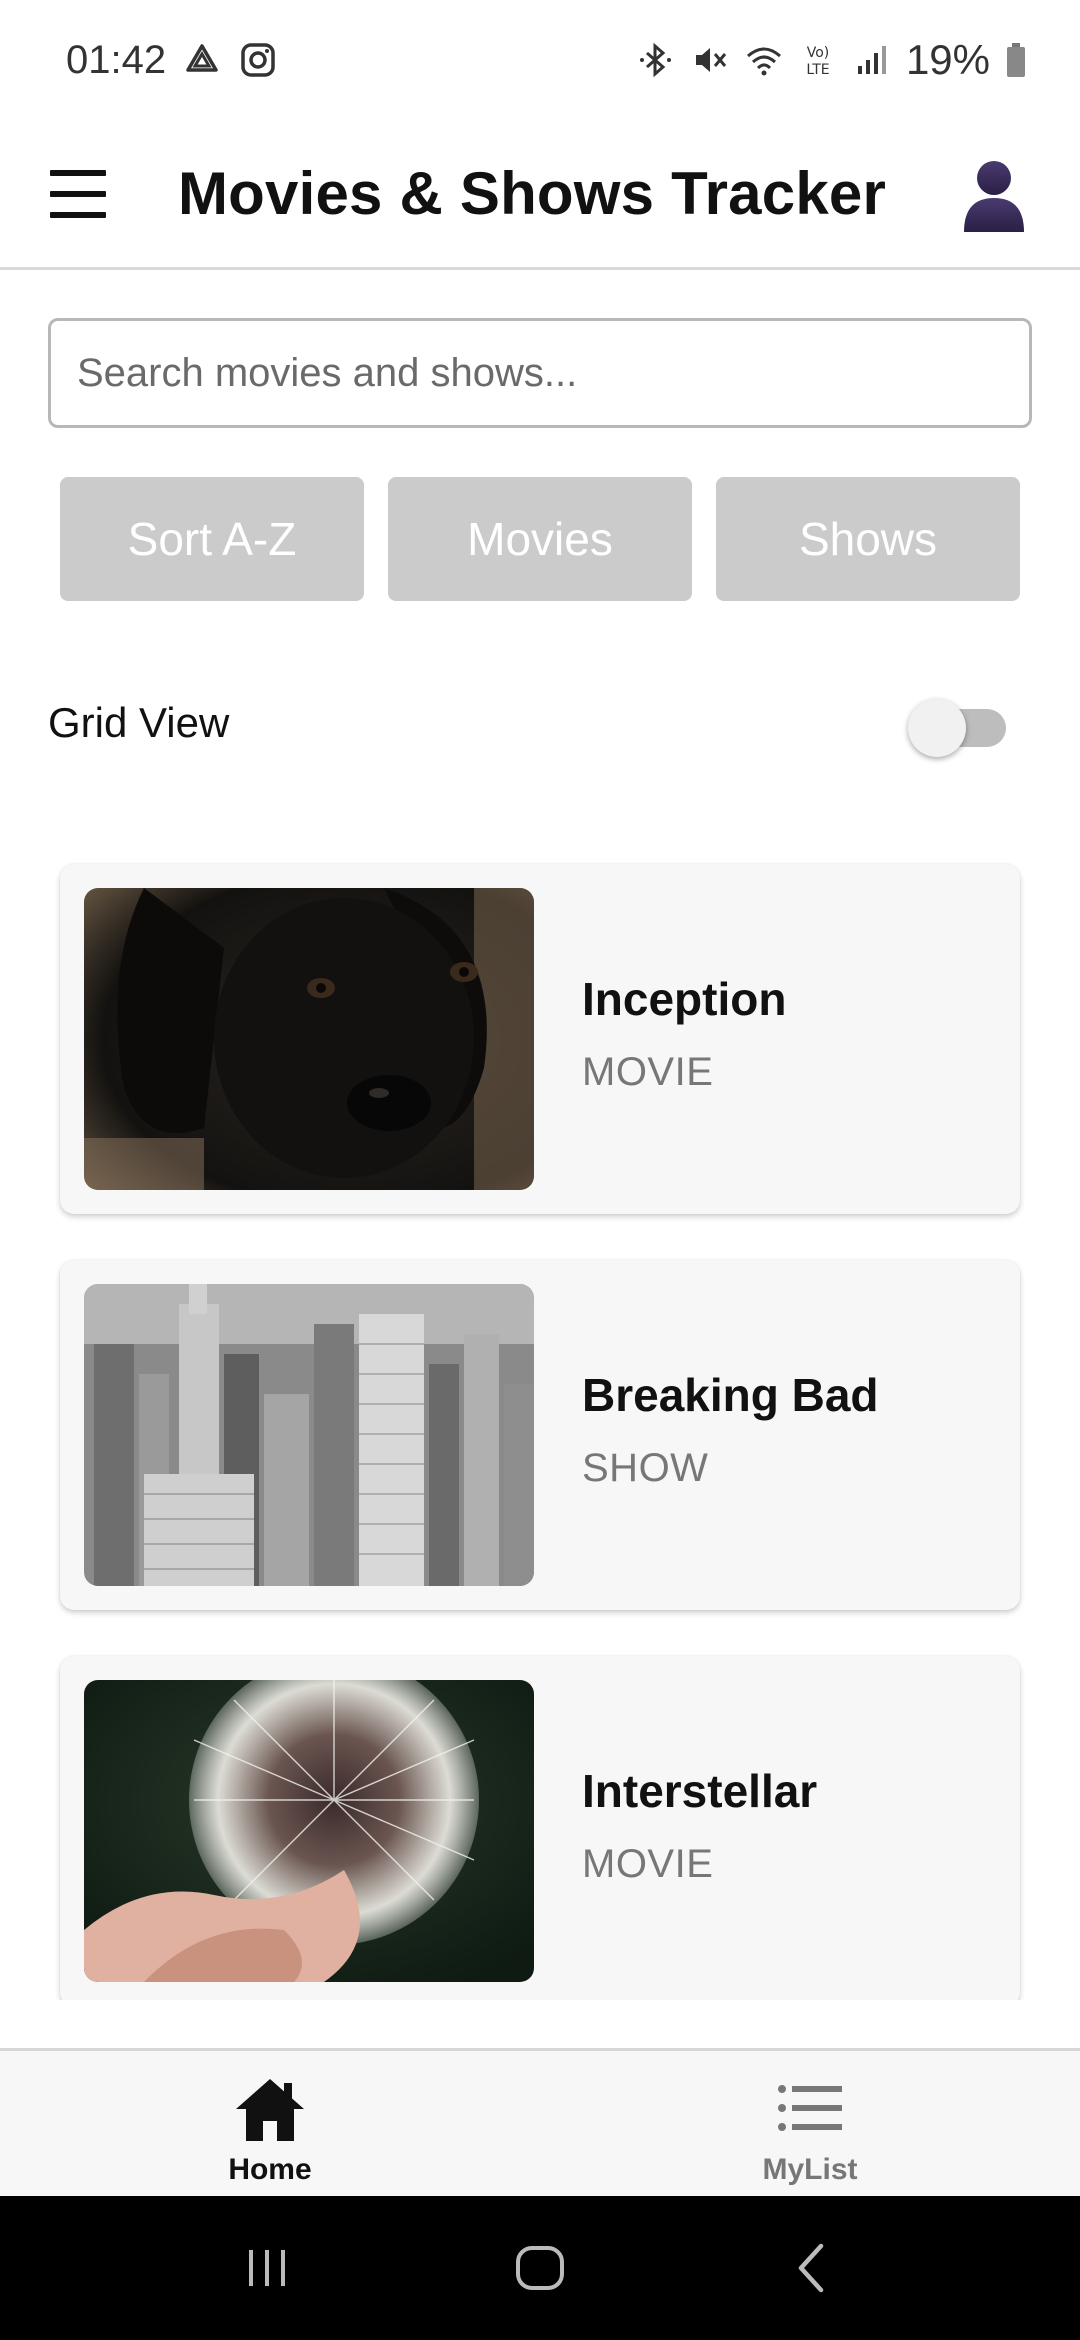 This screenshot has width=1080, height=2340. Describe the element at coordinates (871, 60) in the screenshot. I see `signal-icon` at that location.